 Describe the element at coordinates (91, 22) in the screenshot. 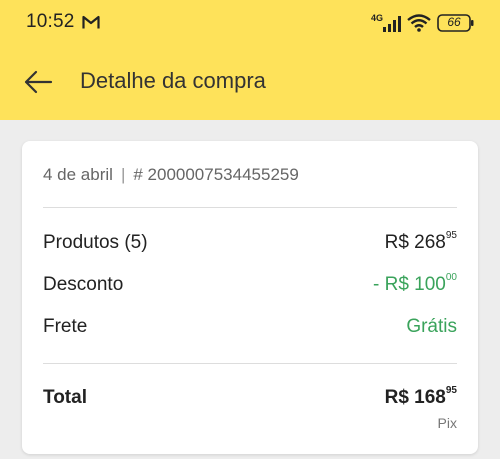

I see `gmail-icon` at that location.